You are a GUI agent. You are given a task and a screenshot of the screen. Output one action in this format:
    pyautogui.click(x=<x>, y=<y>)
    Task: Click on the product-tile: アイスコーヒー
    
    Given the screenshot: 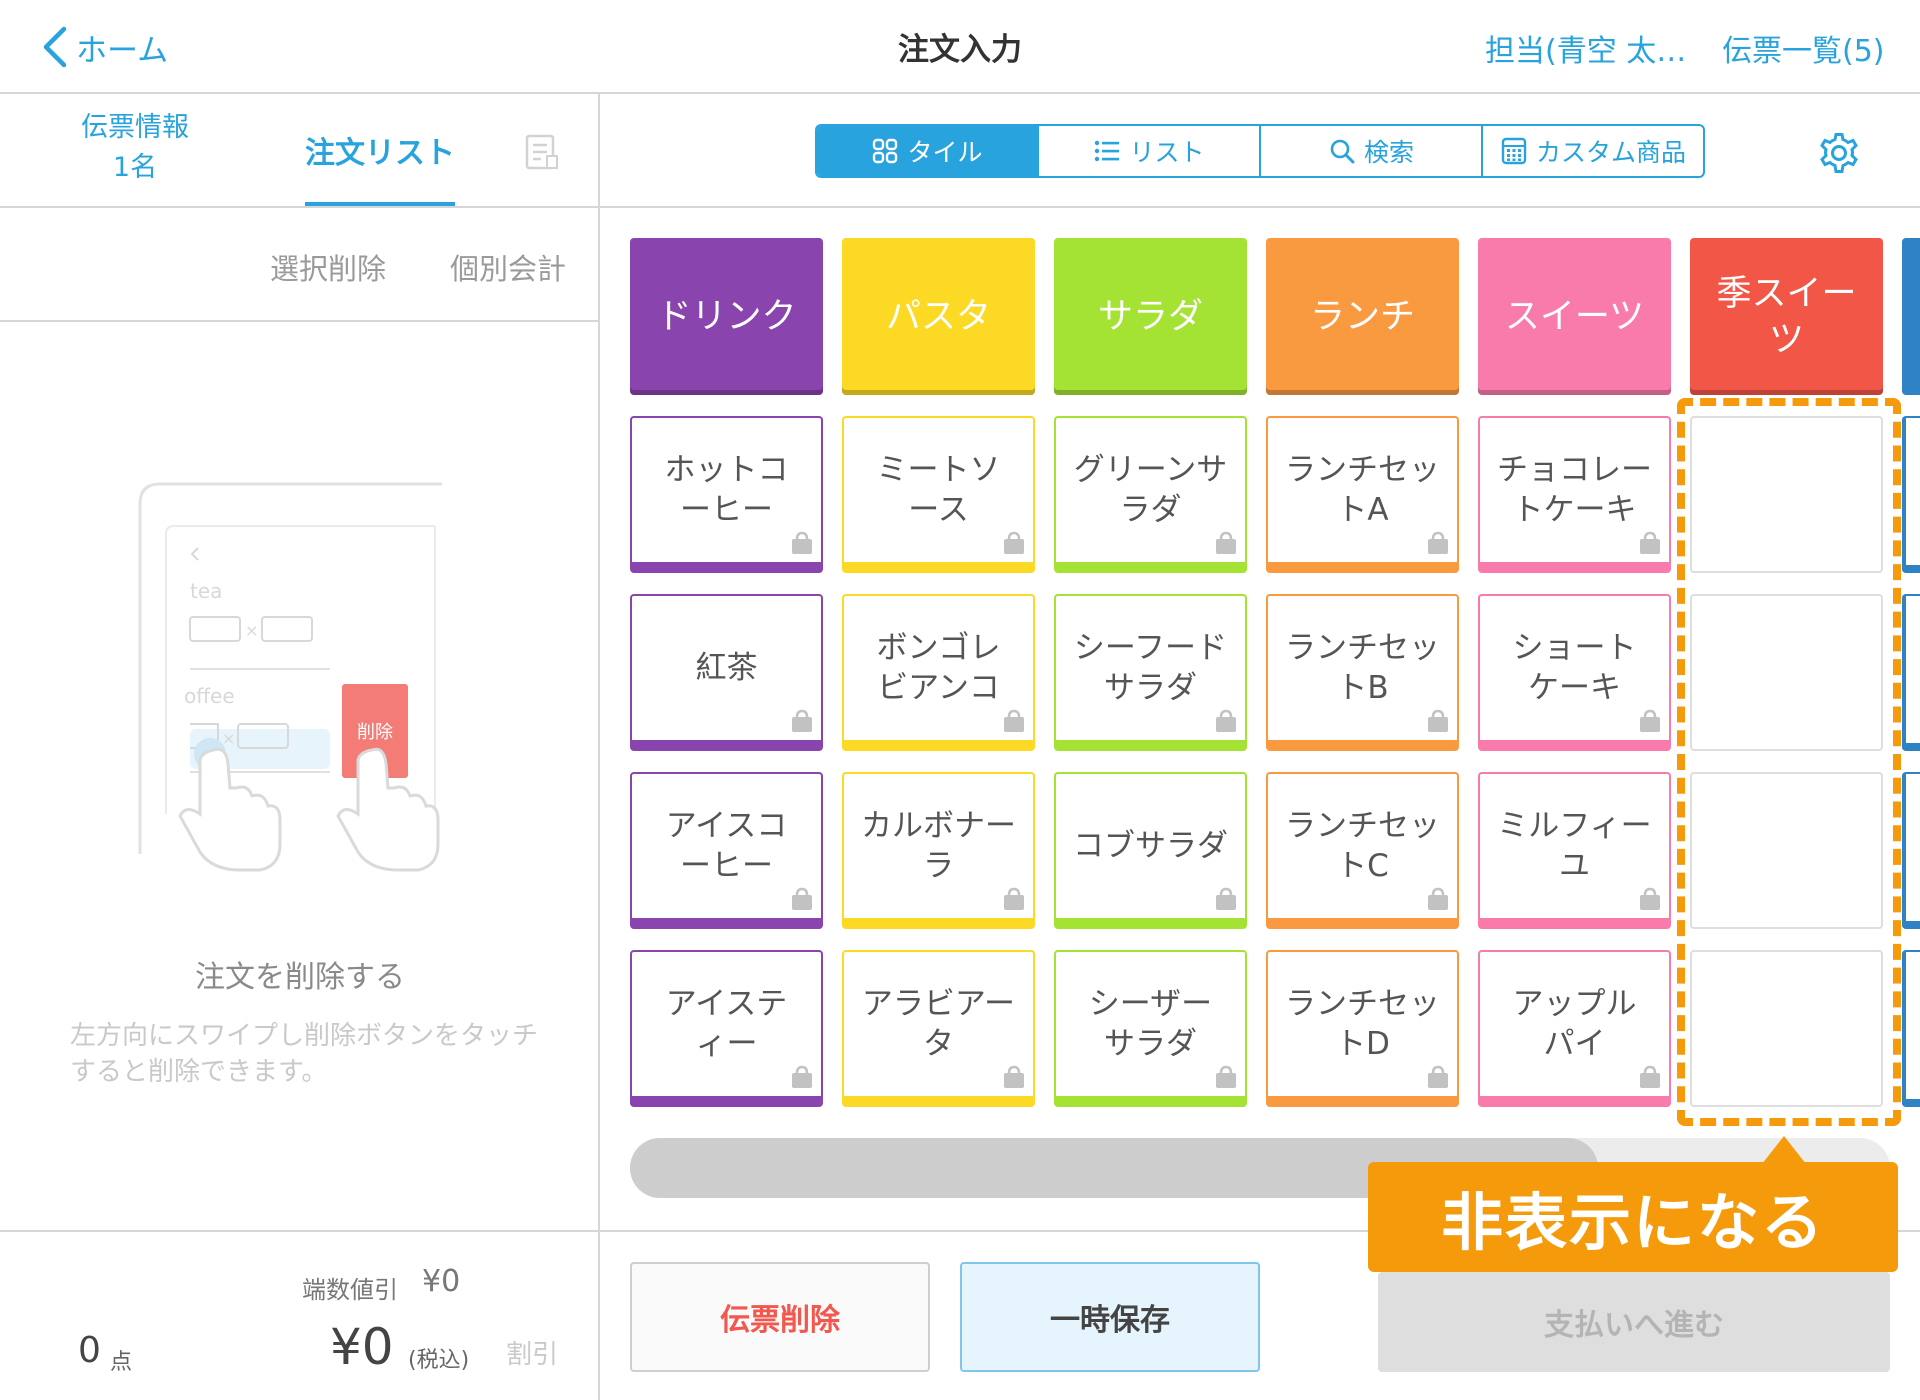 What is the action you would take?
    pyautogui.click(x=726, y=850)
    